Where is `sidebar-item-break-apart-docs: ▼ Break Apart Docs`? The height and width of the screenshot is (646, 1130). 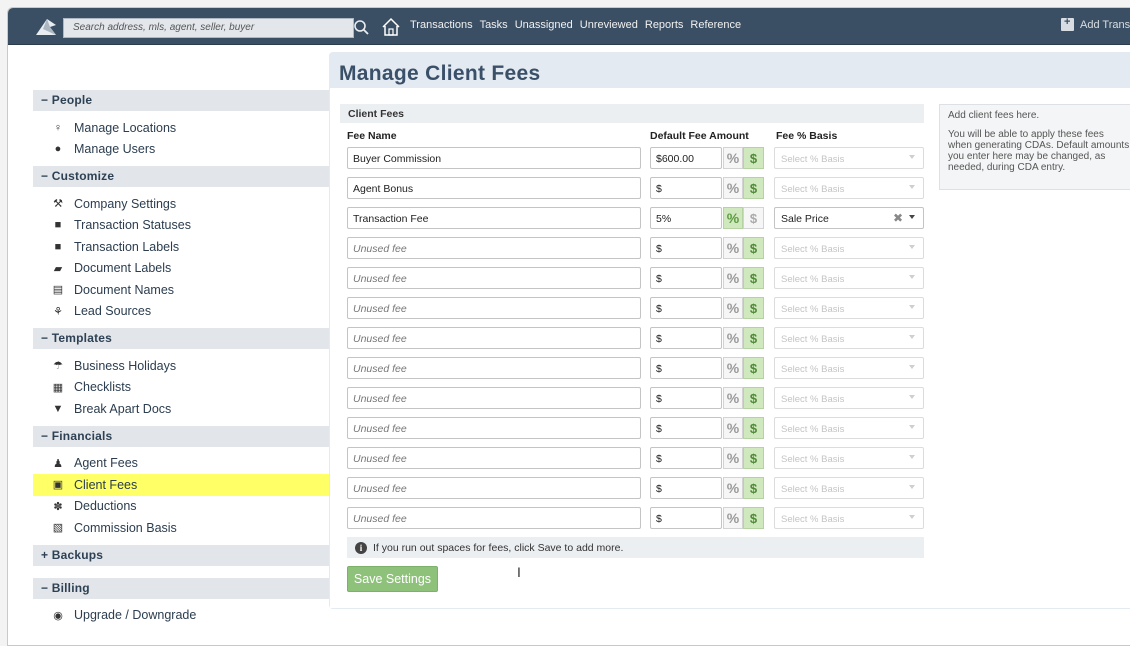 sidebar-item-break-apart-docs: ▼ Break Apart Docs is located at coordinates (181, 409).